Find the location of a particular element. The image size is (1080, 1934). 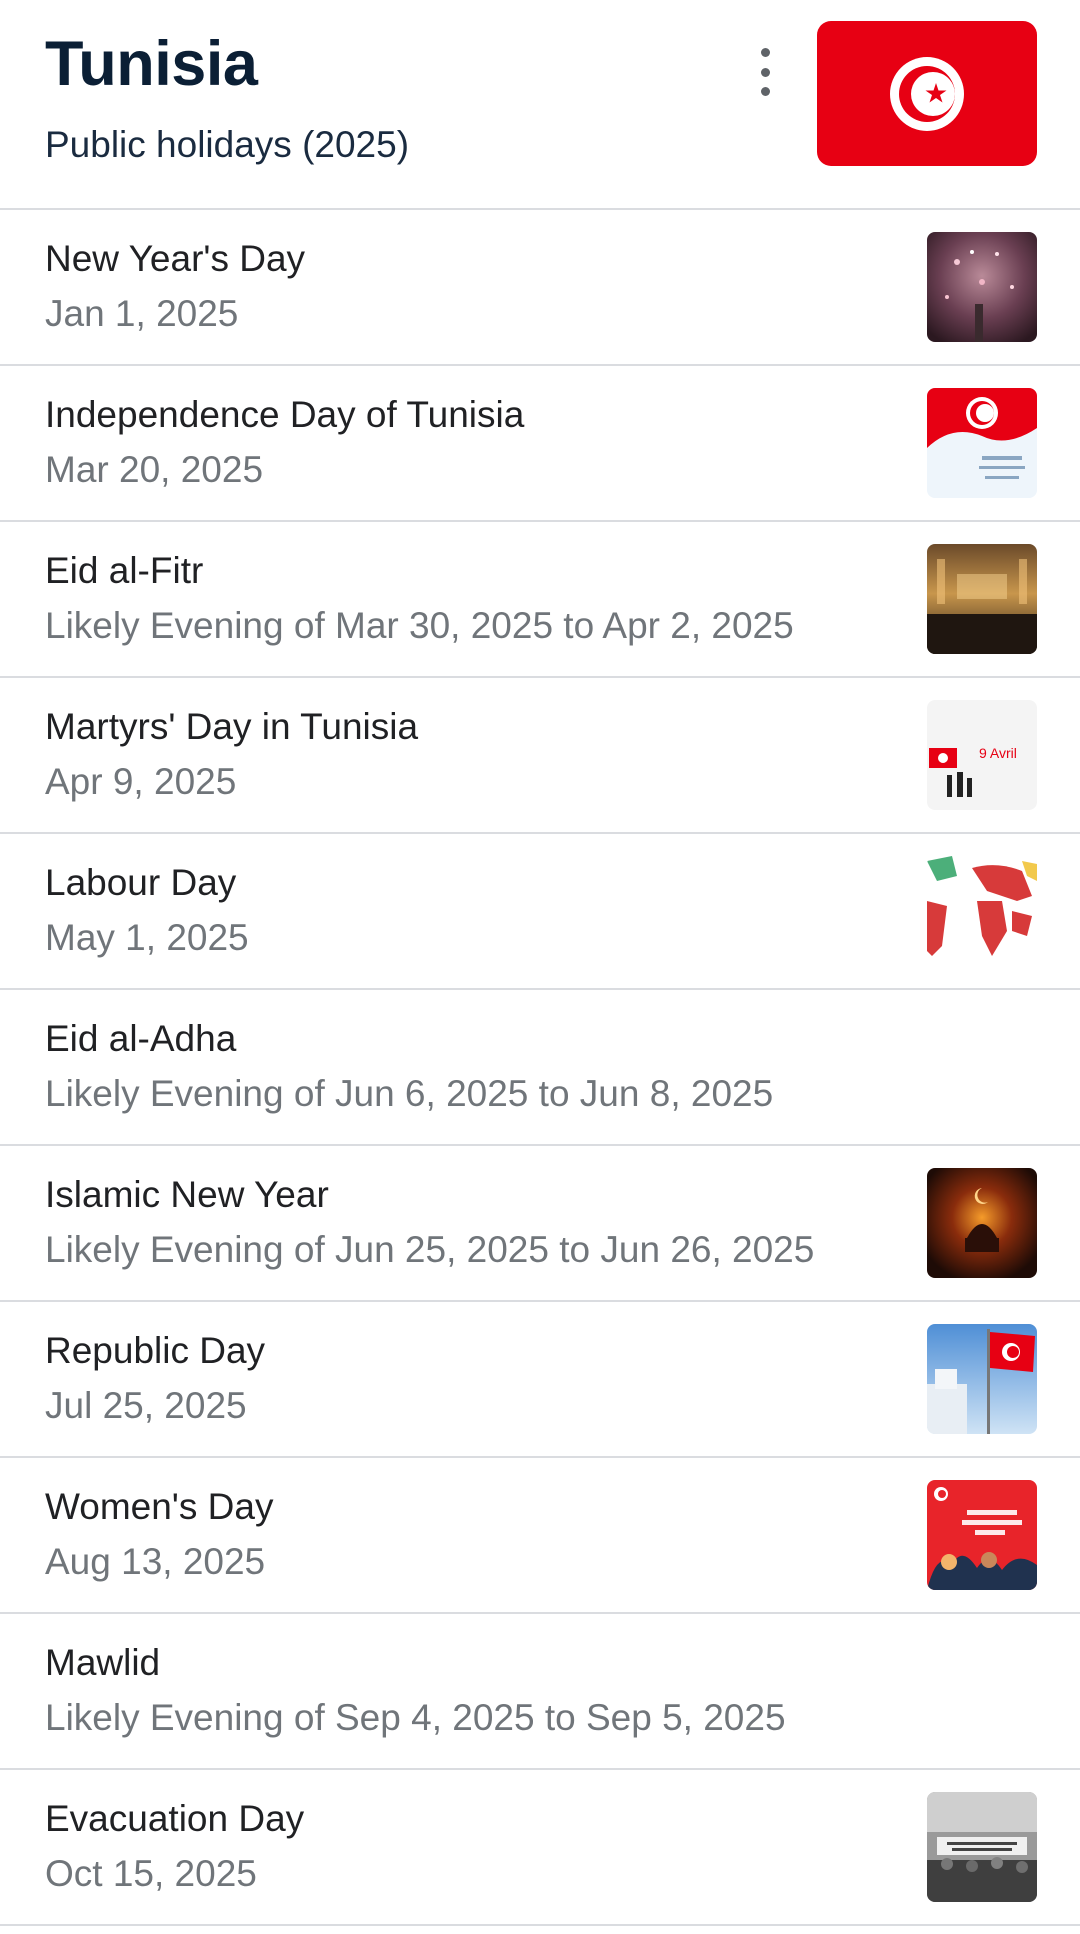

page-subtitle: Public holidays (2025) is located at coordinates (227, 144).